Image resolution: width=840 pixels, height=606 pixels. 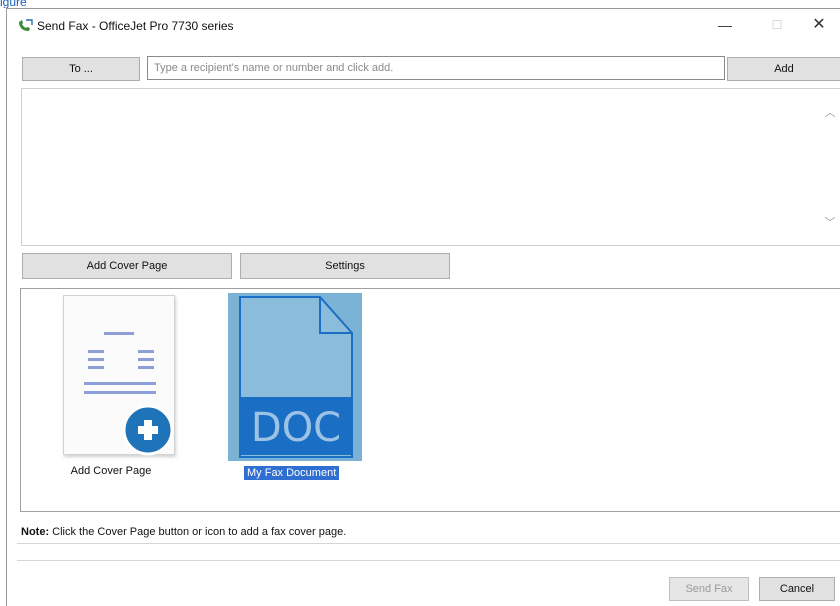 What do you see at coordinates (420, 4) in the screenshot?
I see `background-caption-fragment: igure` at bounding box center [420, 4].